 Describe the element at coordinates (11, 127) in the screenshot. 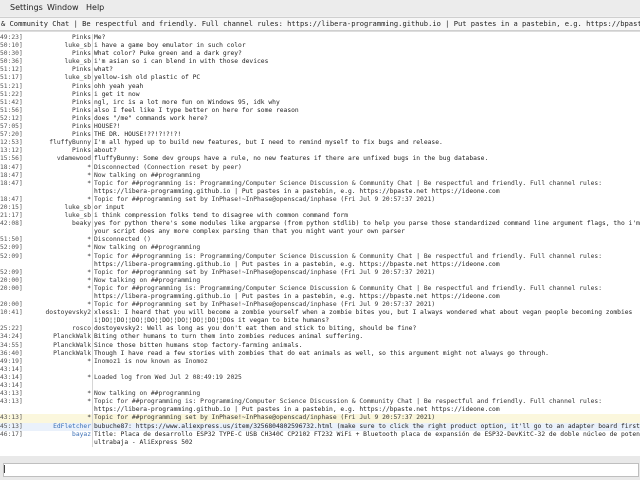

I see `timestamp: 57:05]` at that location.